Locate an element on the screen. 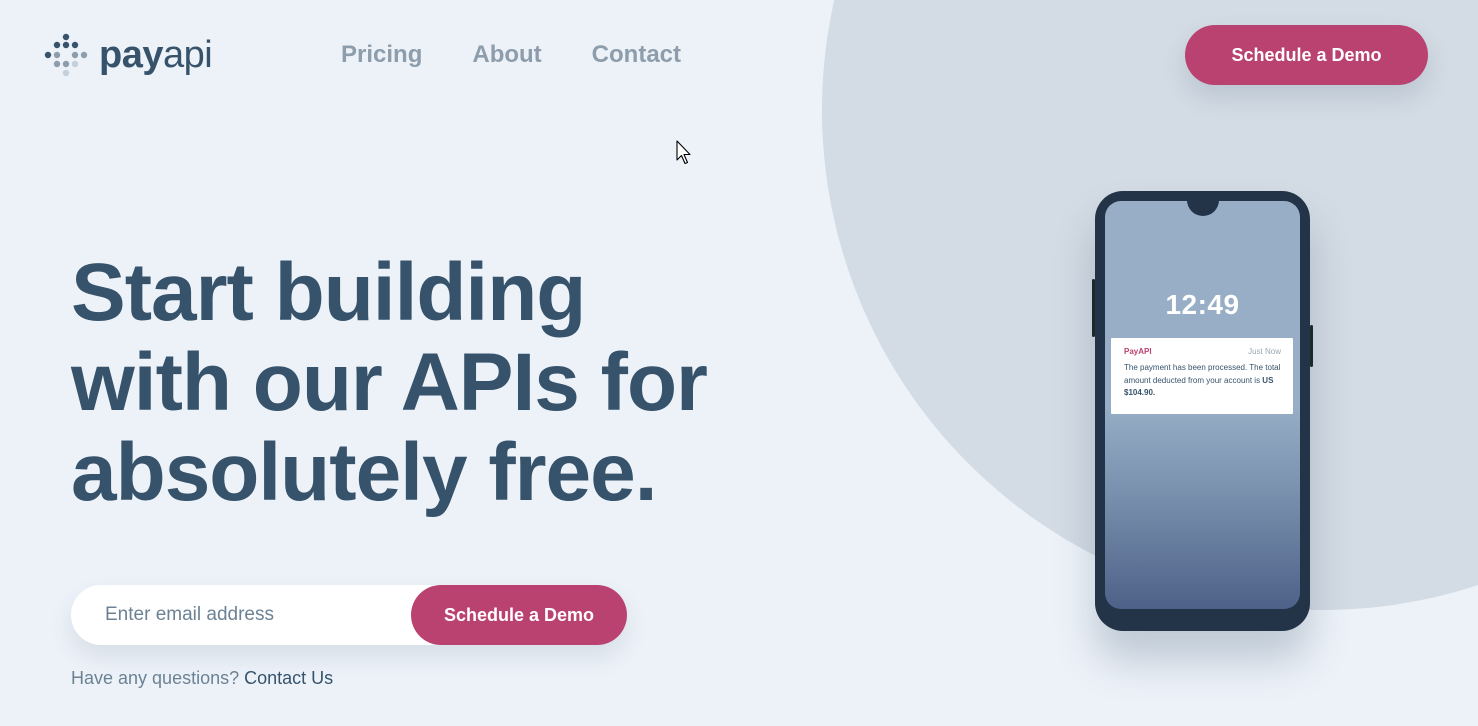 The width and height of the screenshot is (1478, 726). payapi-logo: payapi is located at coordinates (128, 55).